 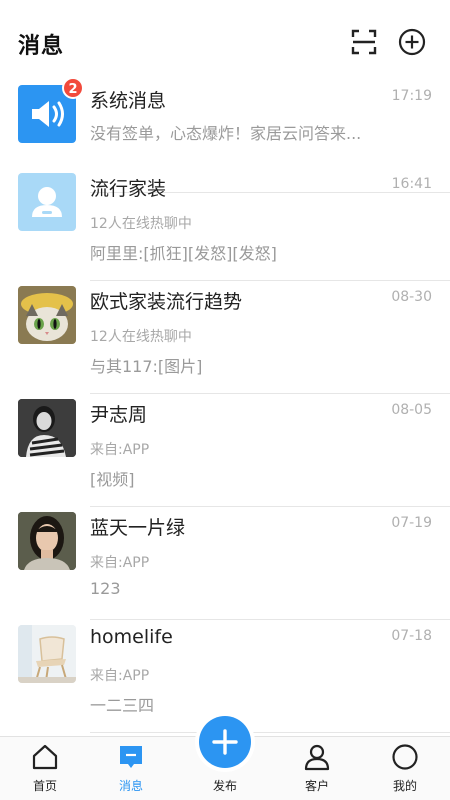 I want to click on circle-icon, so click(x=405, y=757).